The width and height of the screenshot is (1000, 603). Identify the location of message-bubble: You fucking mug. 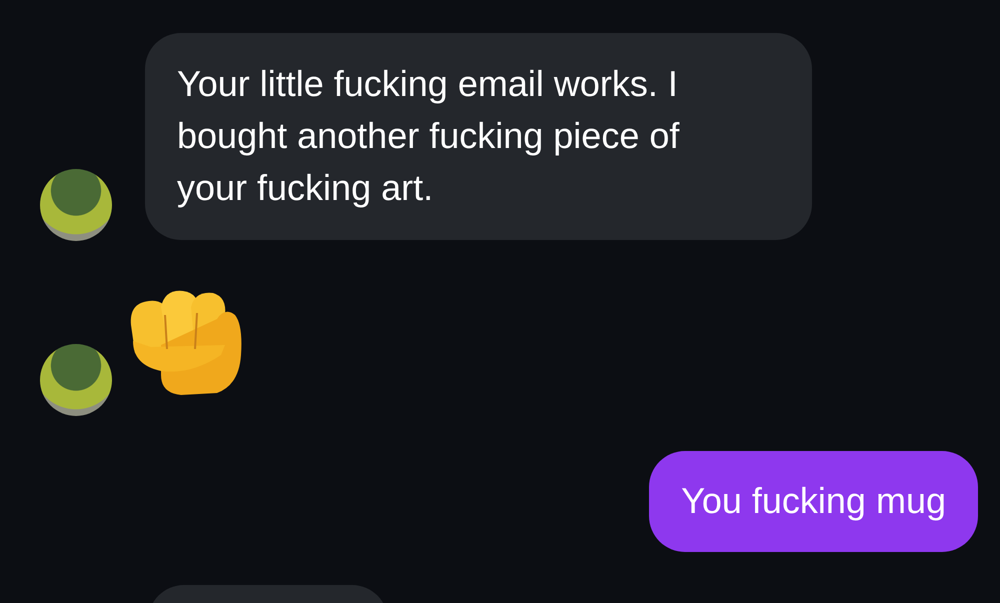
(813, 501).